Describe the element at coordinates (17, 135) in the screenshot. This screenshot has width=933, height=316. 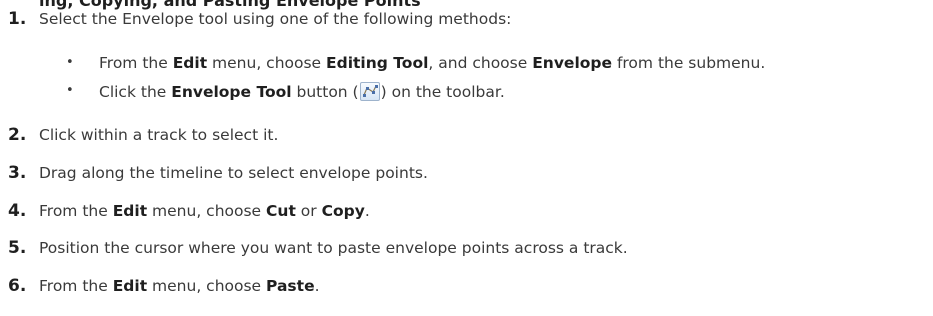
I see `step-number: 2.` at that location.